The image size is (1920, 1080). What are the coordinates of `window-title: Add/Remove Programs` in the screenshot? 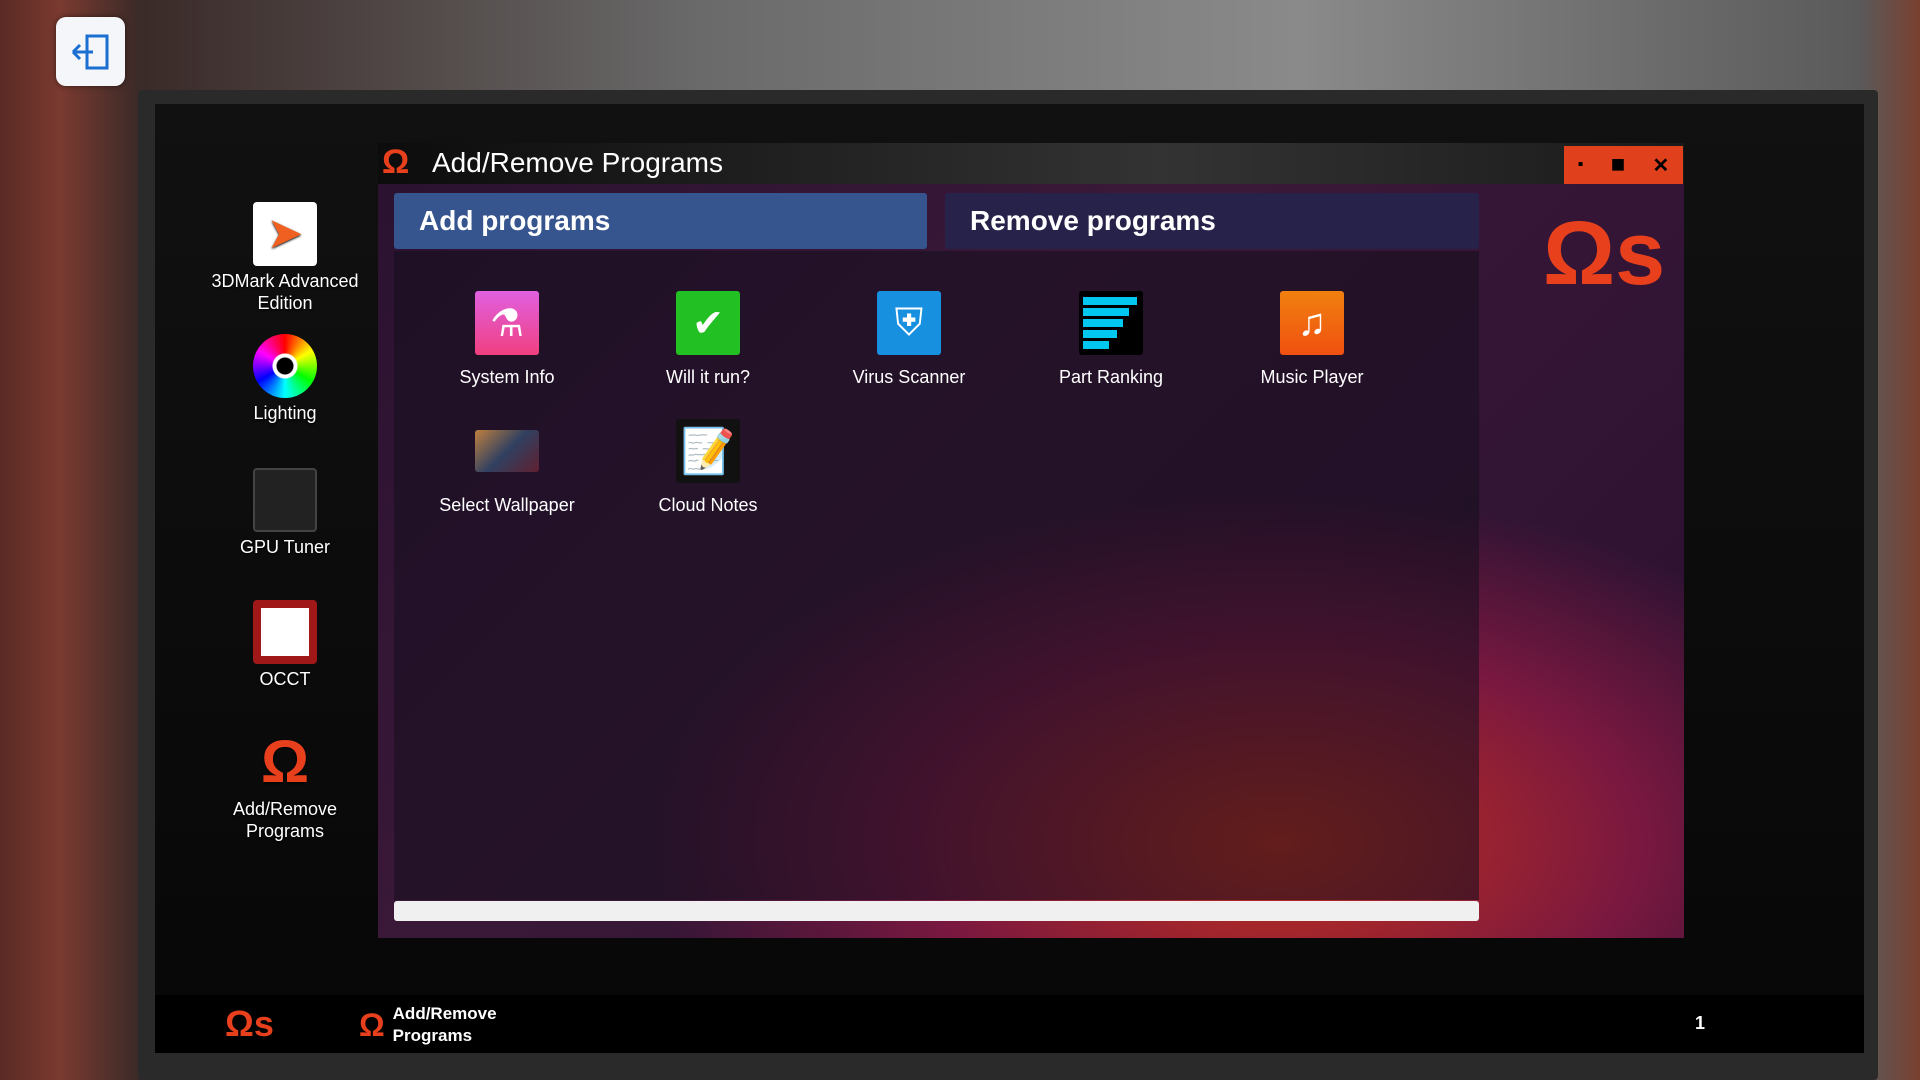 It's located at (578, 162).